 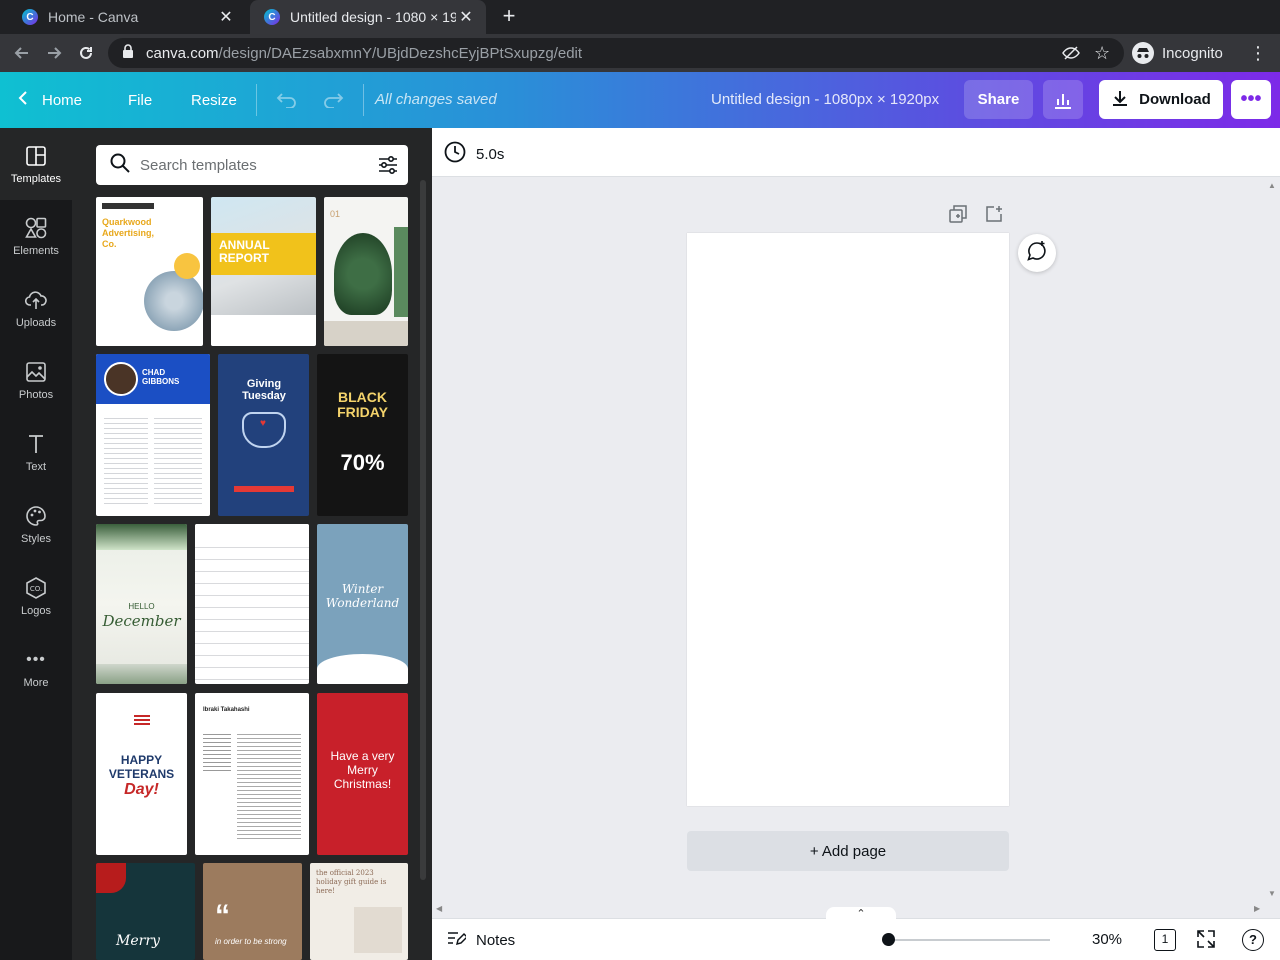 What do you see at coordinates (36, 596) in the screenshot?
I see `rail-item-logos: CO. Logos` at bounding box center [36, 596].